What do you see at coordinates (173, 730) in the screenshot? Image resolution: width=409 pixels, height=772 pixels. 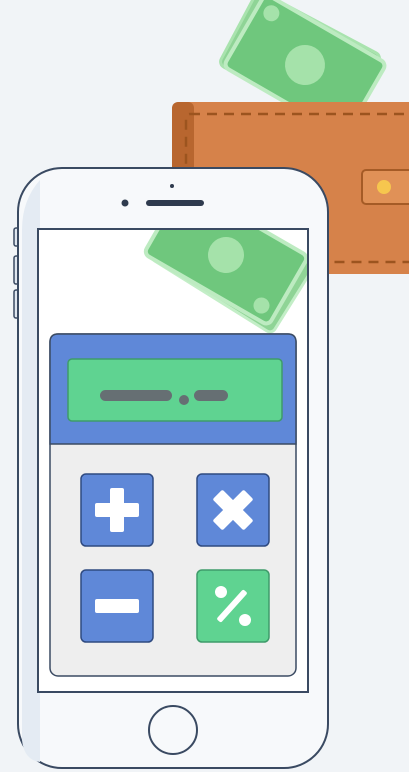 I see `home-button` at bounding box center [173, 730].